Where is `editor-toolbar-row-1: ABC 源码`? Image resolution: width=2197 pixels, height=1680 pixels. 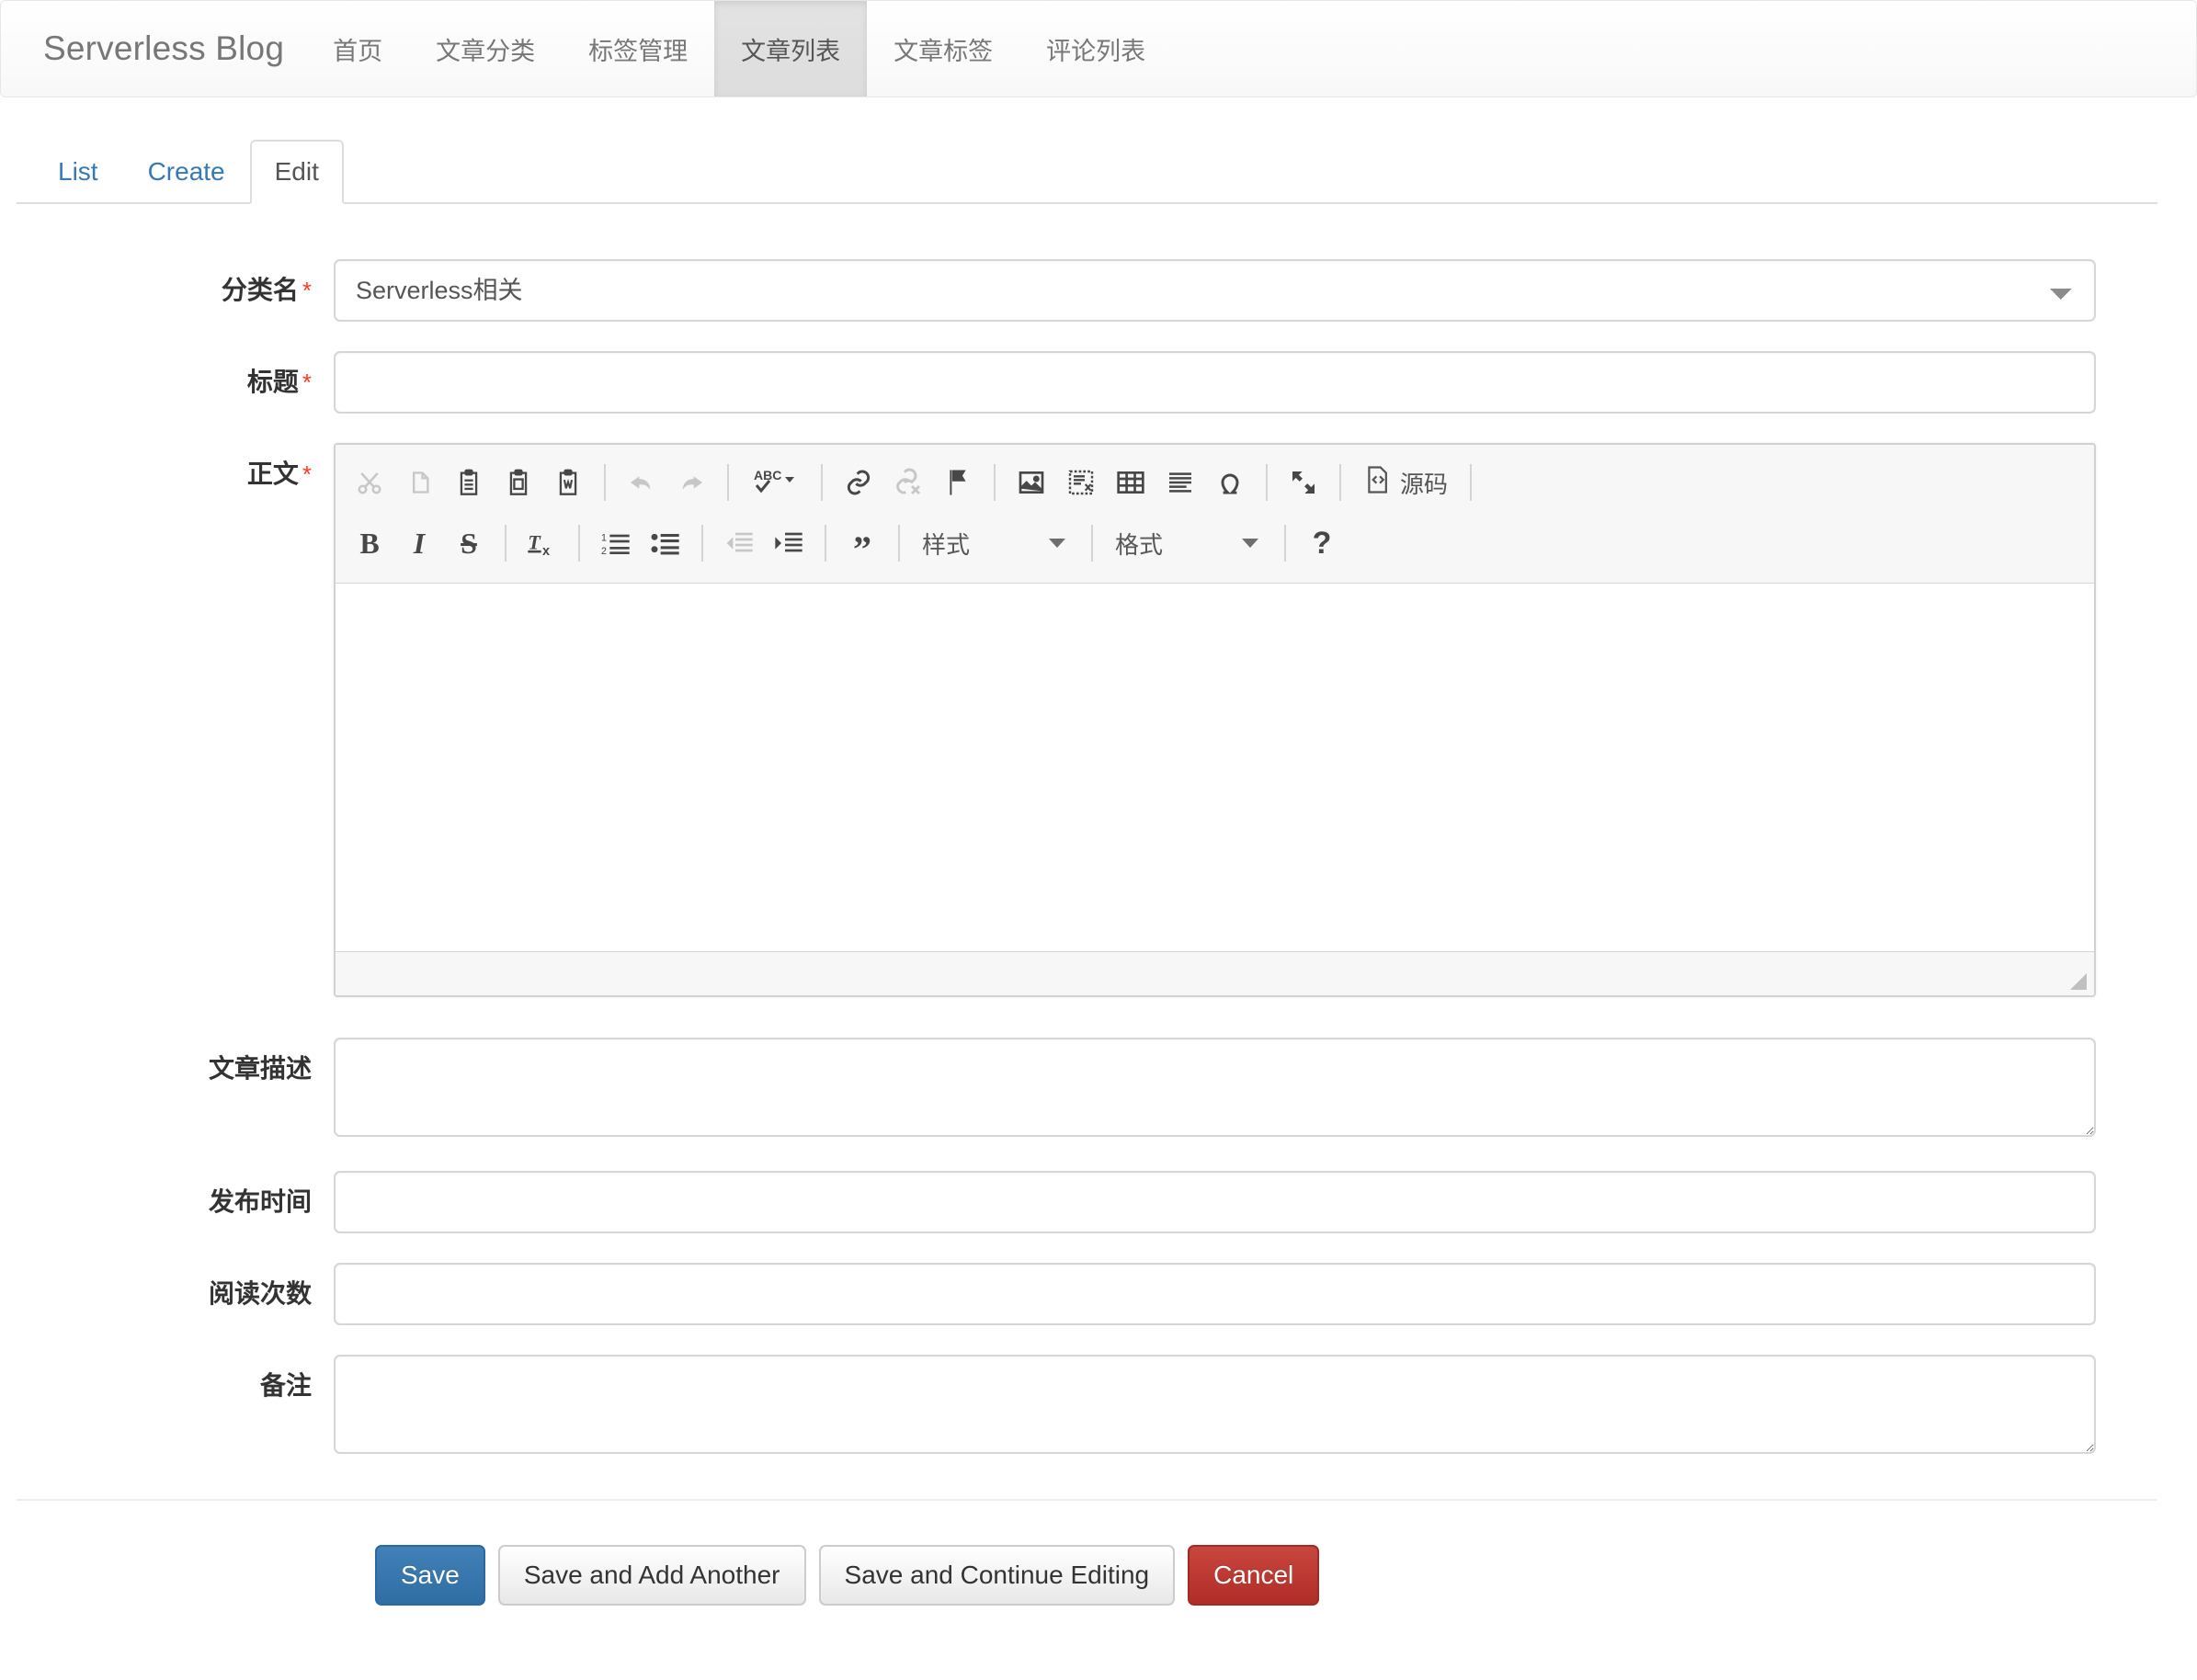
editor-toolbar-row-1: ABC 源码 is located at coordinates (1215, 482).